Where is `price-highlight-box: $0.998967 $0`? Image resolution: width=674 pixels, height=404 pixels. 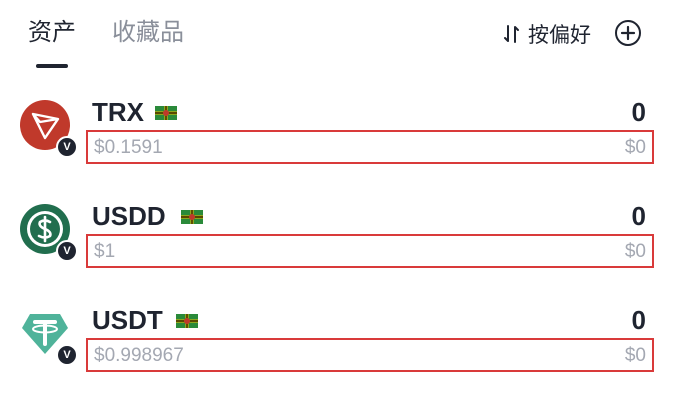
price-highlight-box: $0.998967 $0 is located at coordinates (370, 355).